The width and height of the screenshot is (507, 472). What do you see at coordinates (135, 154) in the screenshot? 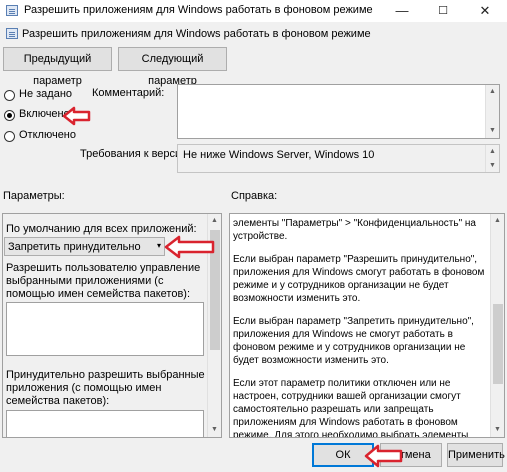
I see `supported-on-label: Требования к версии:` at bounding box center [135, 154].